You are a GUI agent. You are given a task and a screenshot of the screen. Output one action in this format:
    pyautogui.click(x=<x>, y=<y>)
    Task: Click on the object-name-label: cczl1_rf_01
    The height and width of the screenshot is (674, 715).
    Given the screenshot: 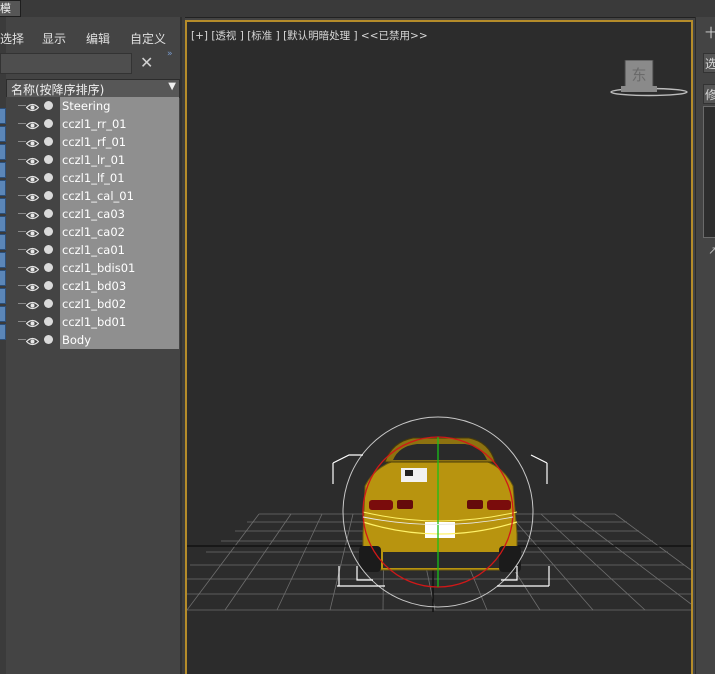 What is the action you would take?
    pyautogui.click(x=94, y=142)
    